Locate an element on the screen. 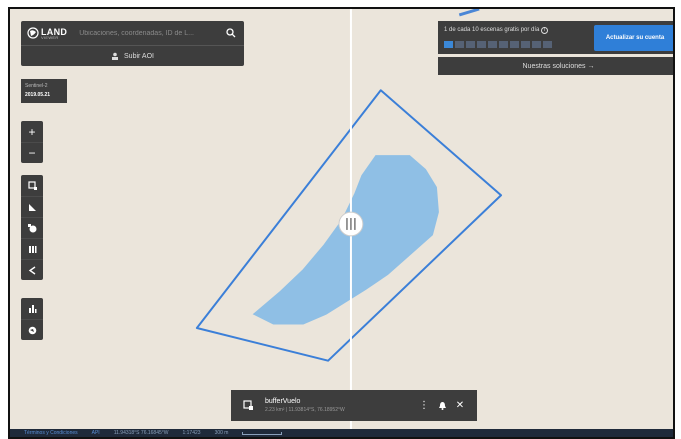 Image resolution: width=681 pixels, height=439 pixels. quota-text: 1 de cada 10 escenas gratis por día i is located at coordinates (496, 30).